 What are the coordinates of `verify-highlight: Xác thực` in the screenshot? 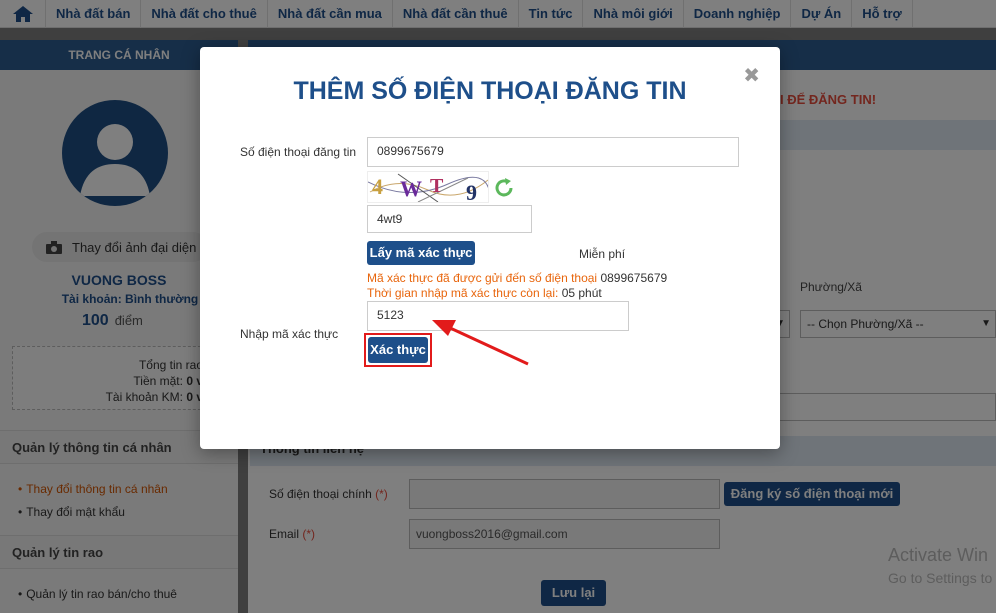 It's located at (398, 350).